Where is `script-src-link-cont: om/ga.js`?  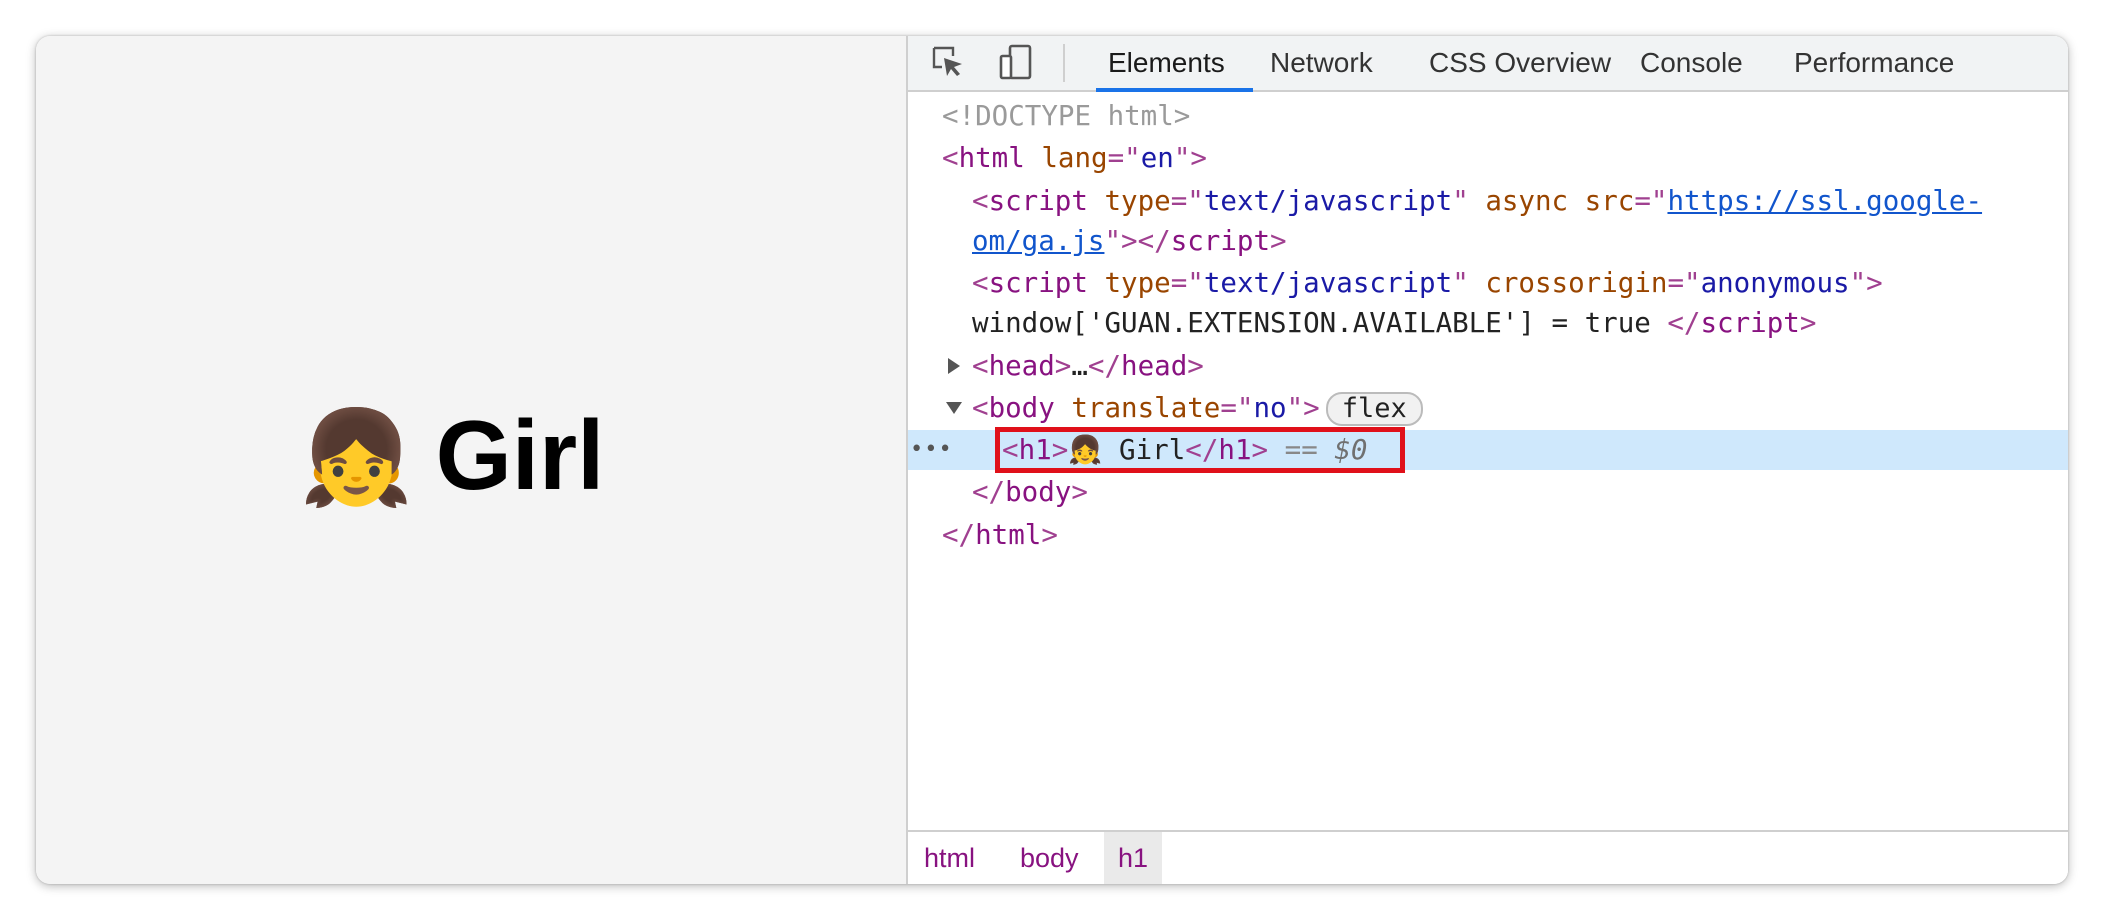
script-src-link-cont: om/ga.js is located at coordinates (1038, 241).